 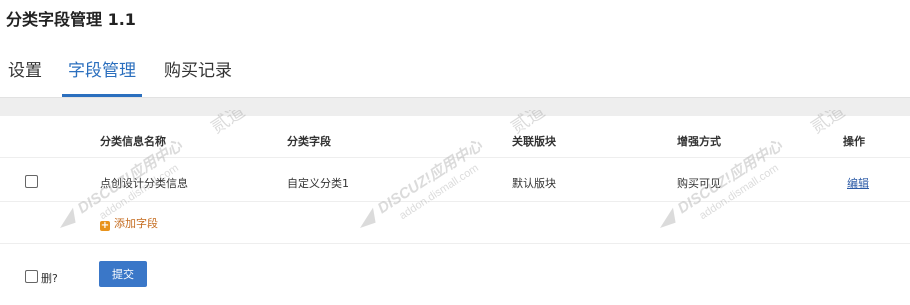 I want to click on submit-button: 提交, so click(x=123, y=274).